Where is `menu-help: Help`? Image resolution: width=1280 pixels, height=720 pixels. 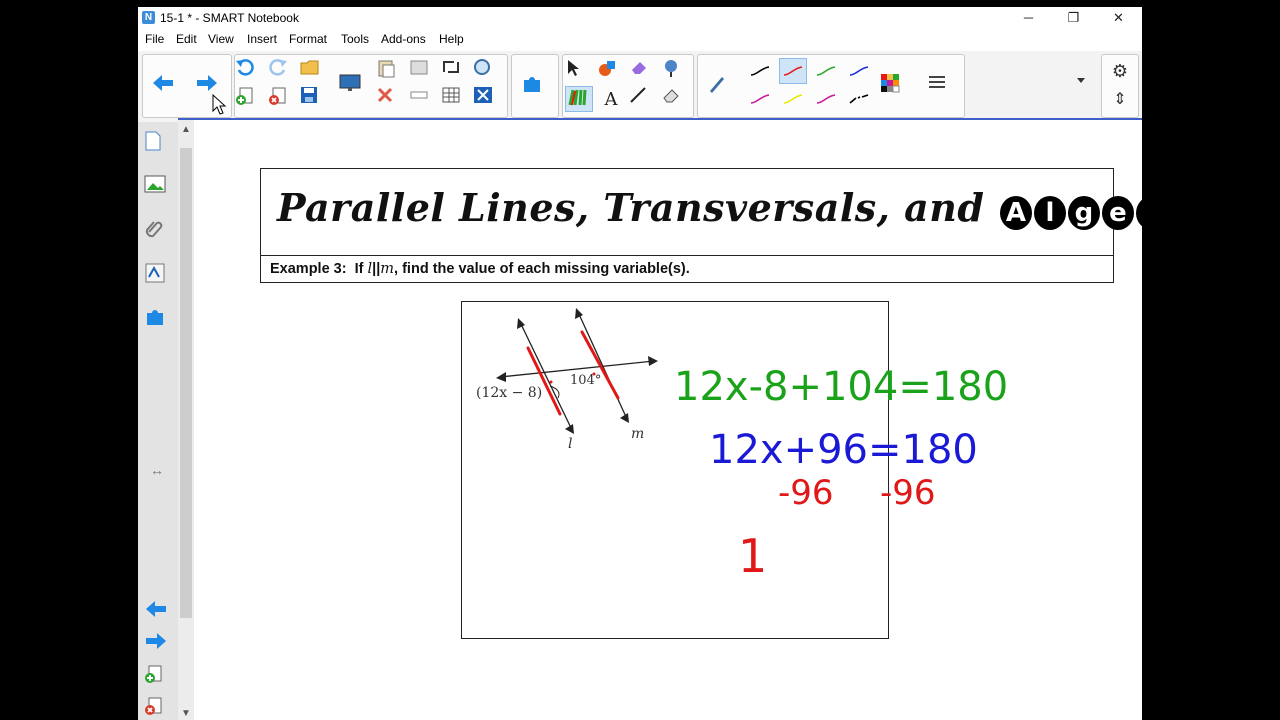 menu-help: Help is located at coordinates (451, 39).